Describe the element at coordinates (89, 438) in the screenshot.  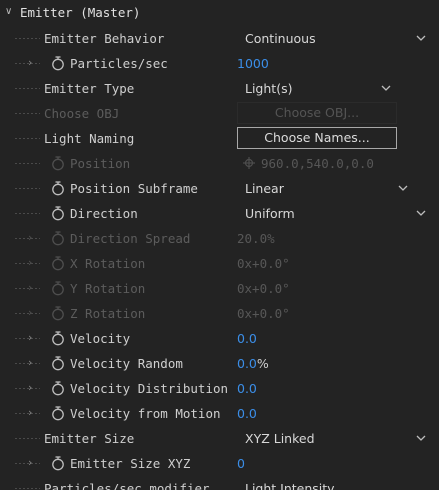
I see `emitter-size-label: Emitter Size` at that location.